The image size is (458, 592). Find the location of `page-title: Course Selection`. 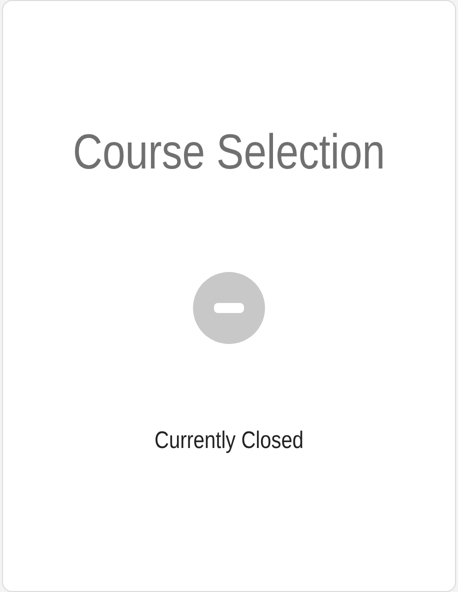

page-title: Course Selection is located at coordinates (229, 152).